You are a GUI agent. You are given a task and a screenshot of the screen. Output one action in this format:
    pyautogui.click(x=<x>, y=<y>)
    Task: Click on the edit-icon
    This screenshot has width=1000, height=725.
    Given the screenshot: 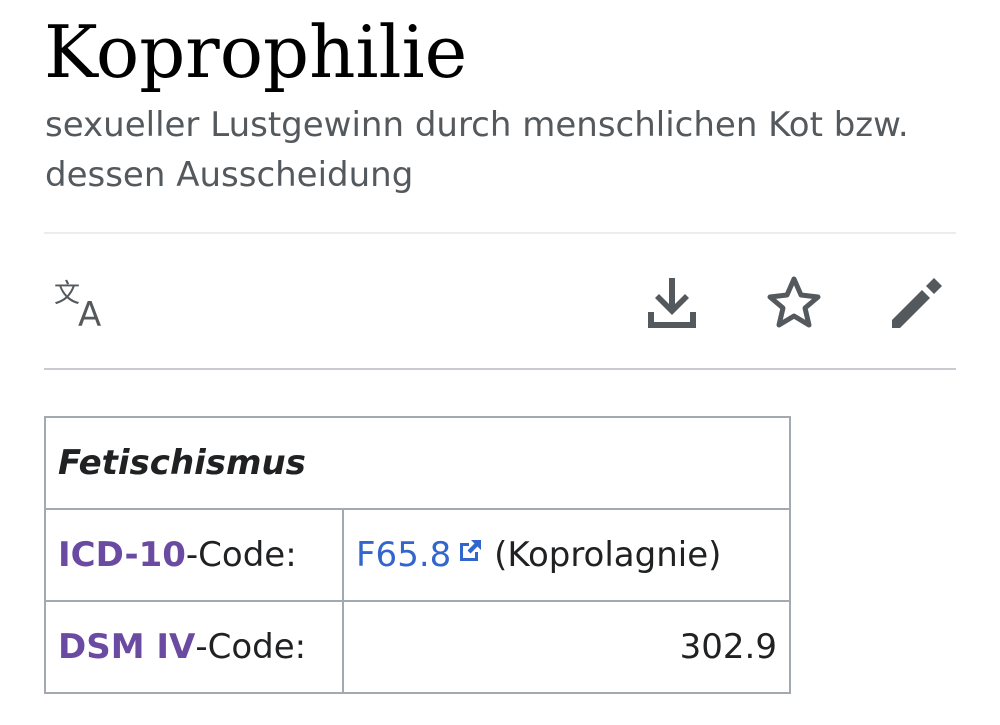 What is the action you would take?
    pyautogui.click(x=916, y=304)
    